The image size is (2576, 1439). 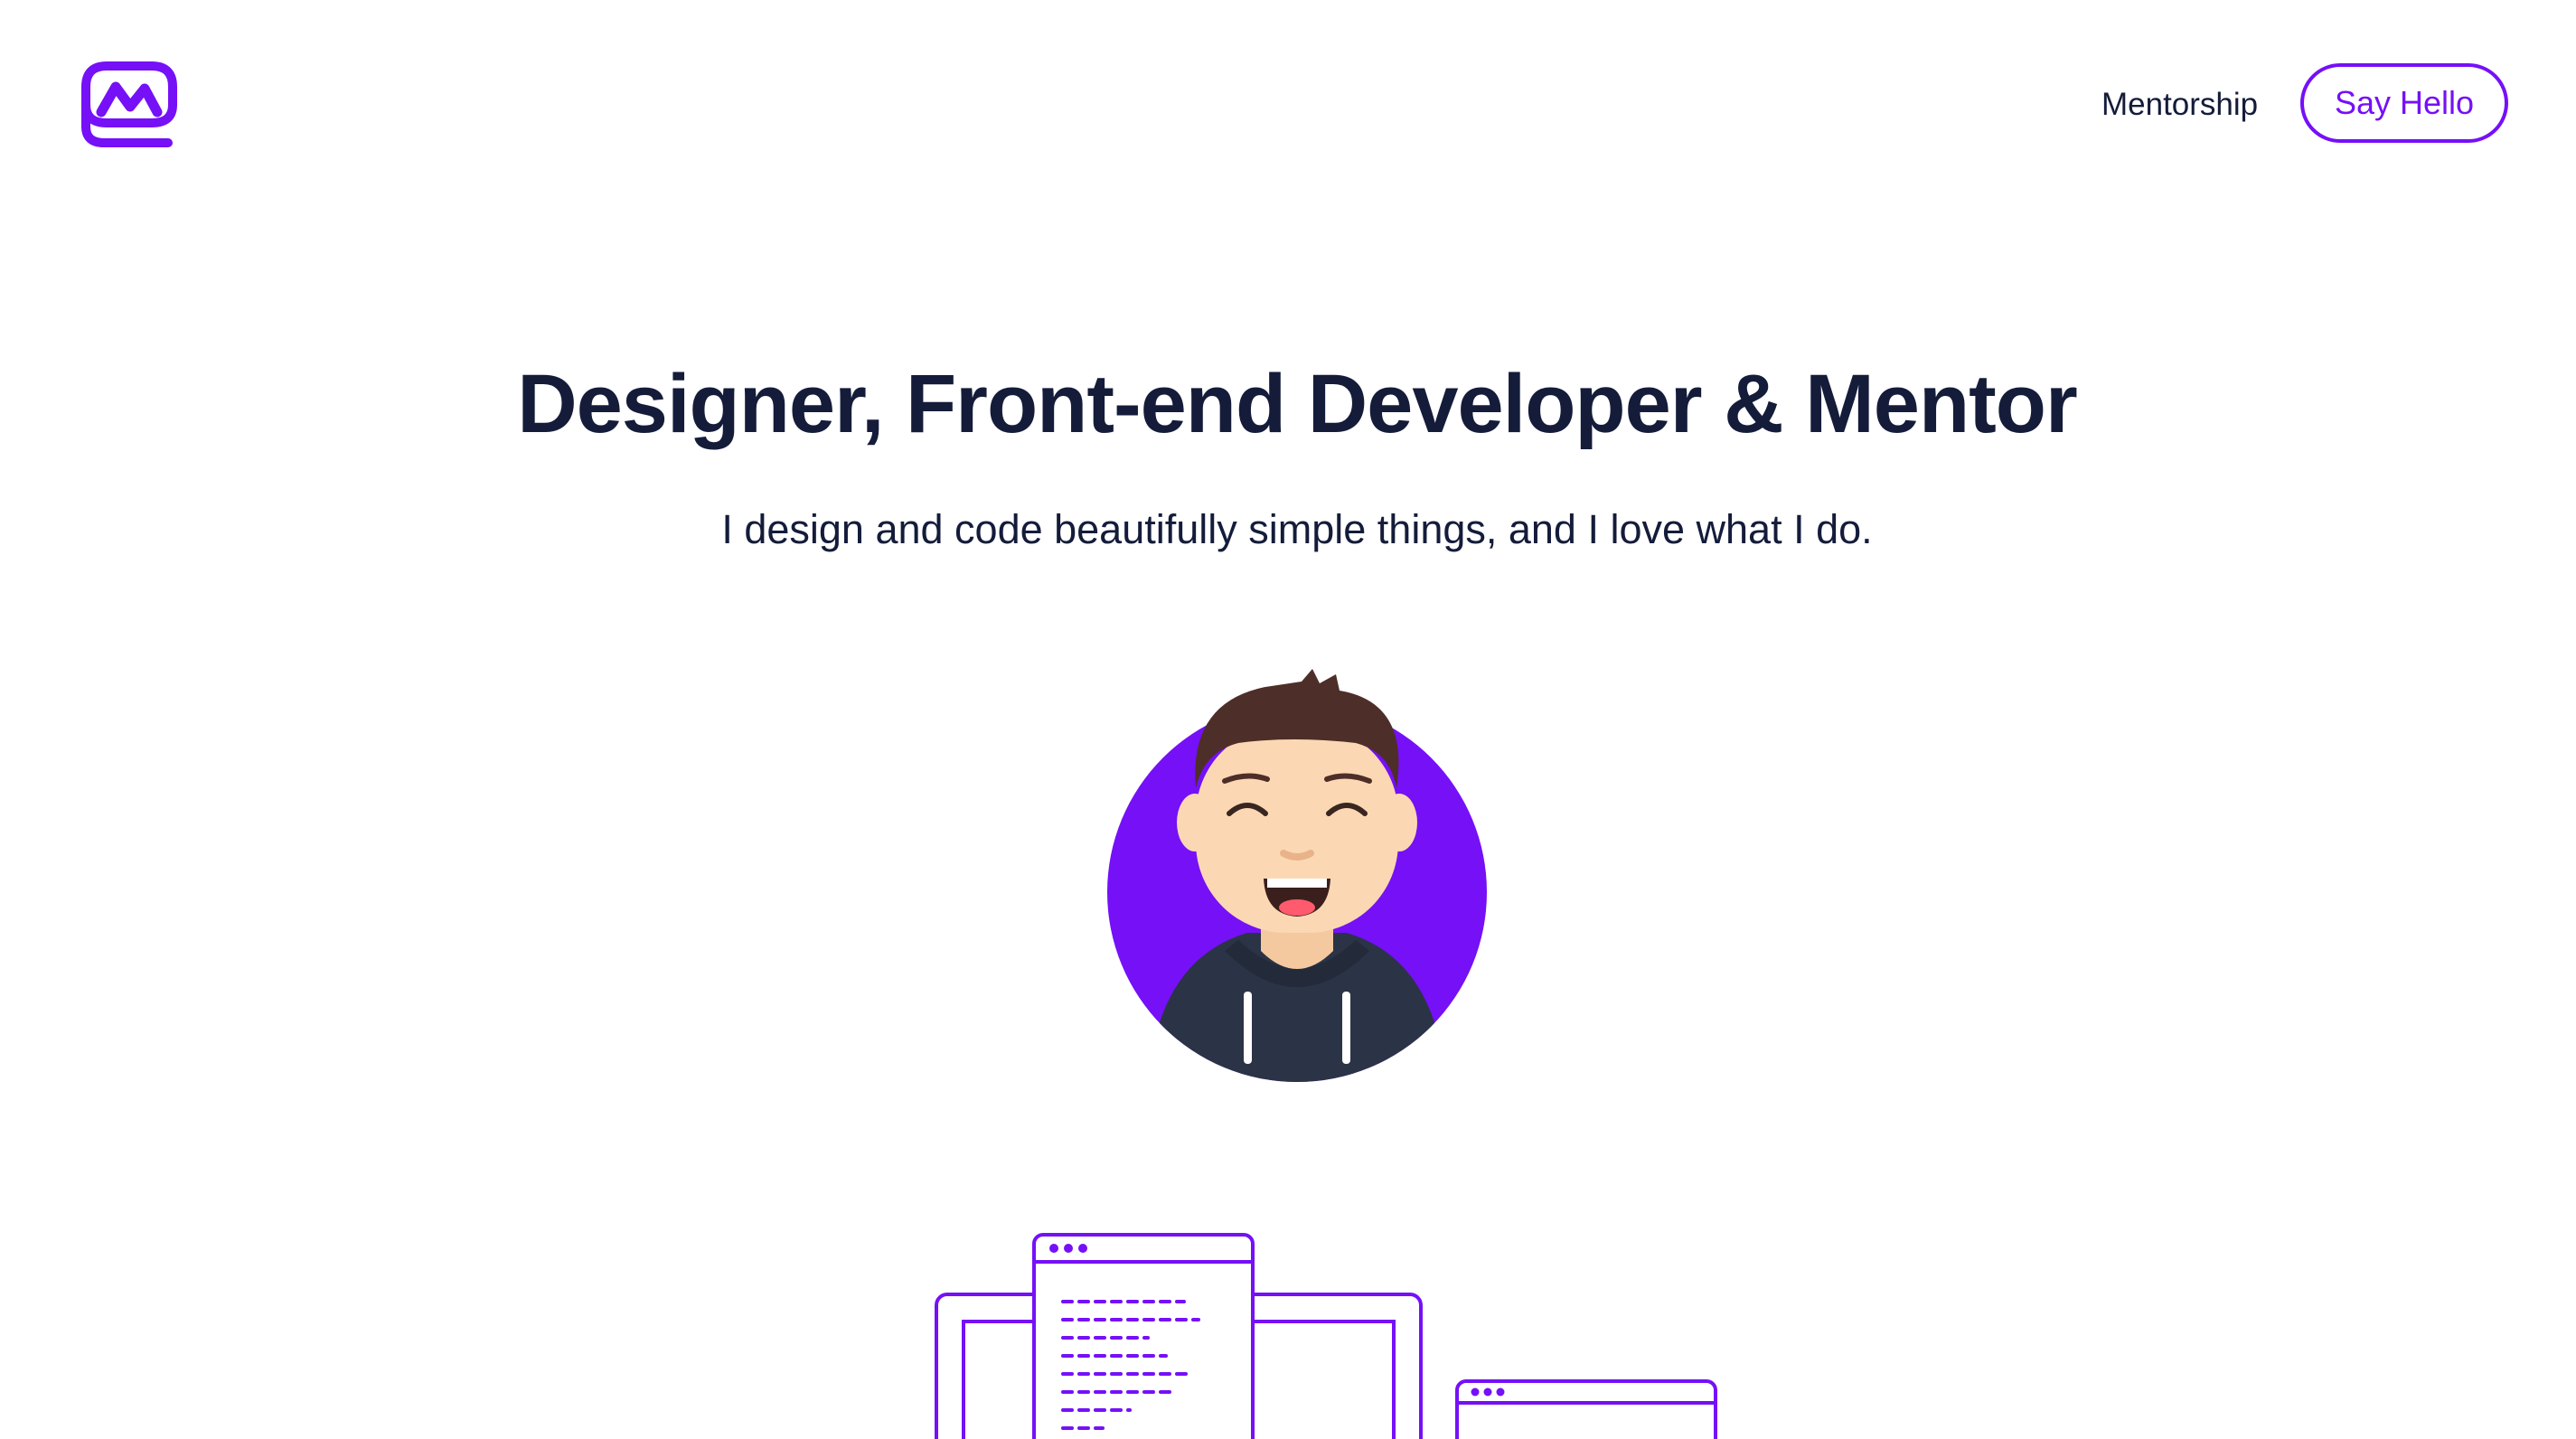 I want to click on page-title: Designer, Front-end Developer & Mentor, so click(x=1298, y=404).